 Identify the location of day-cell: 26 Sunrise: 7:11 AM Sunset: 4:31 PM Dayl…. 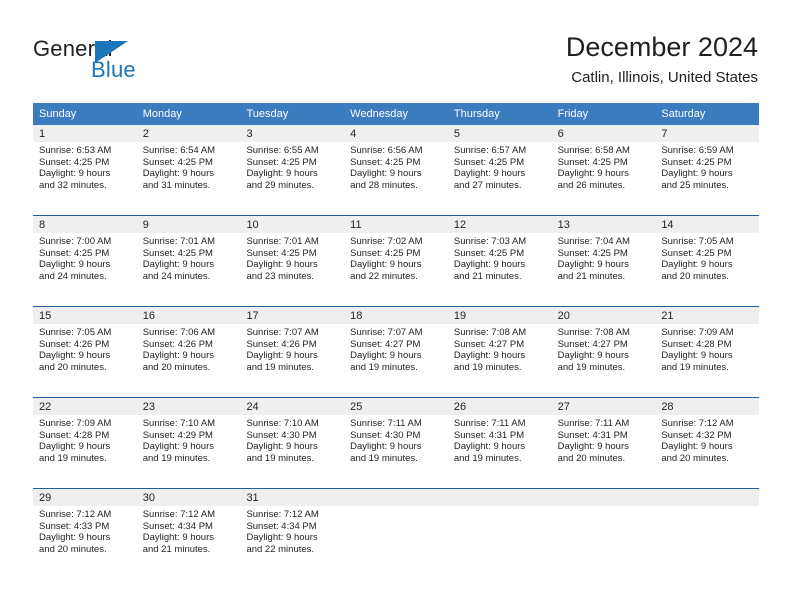
(499, 432).